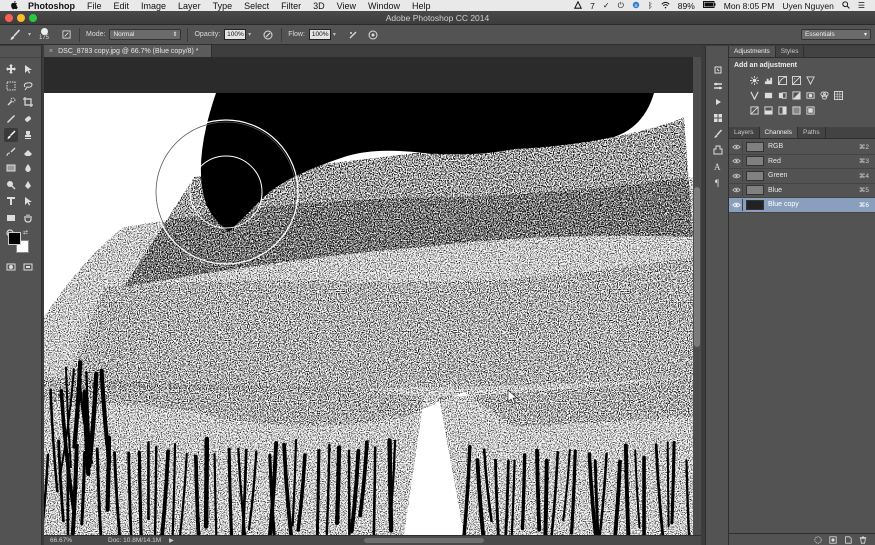 This screenshot has width=875, height=545. What do you see at coordinates (384, 6) in the screenshot?
I see `menu-window: Window` at bounding box center [384, 6].